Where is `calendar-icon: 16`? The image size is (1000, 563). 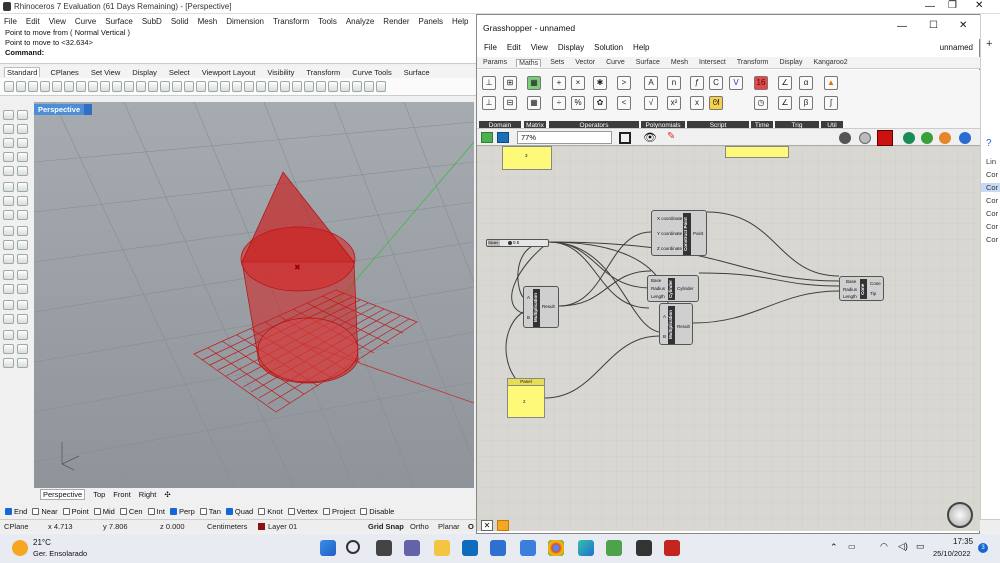 calendar-icon: 16 is located at coordinates (761, 83).